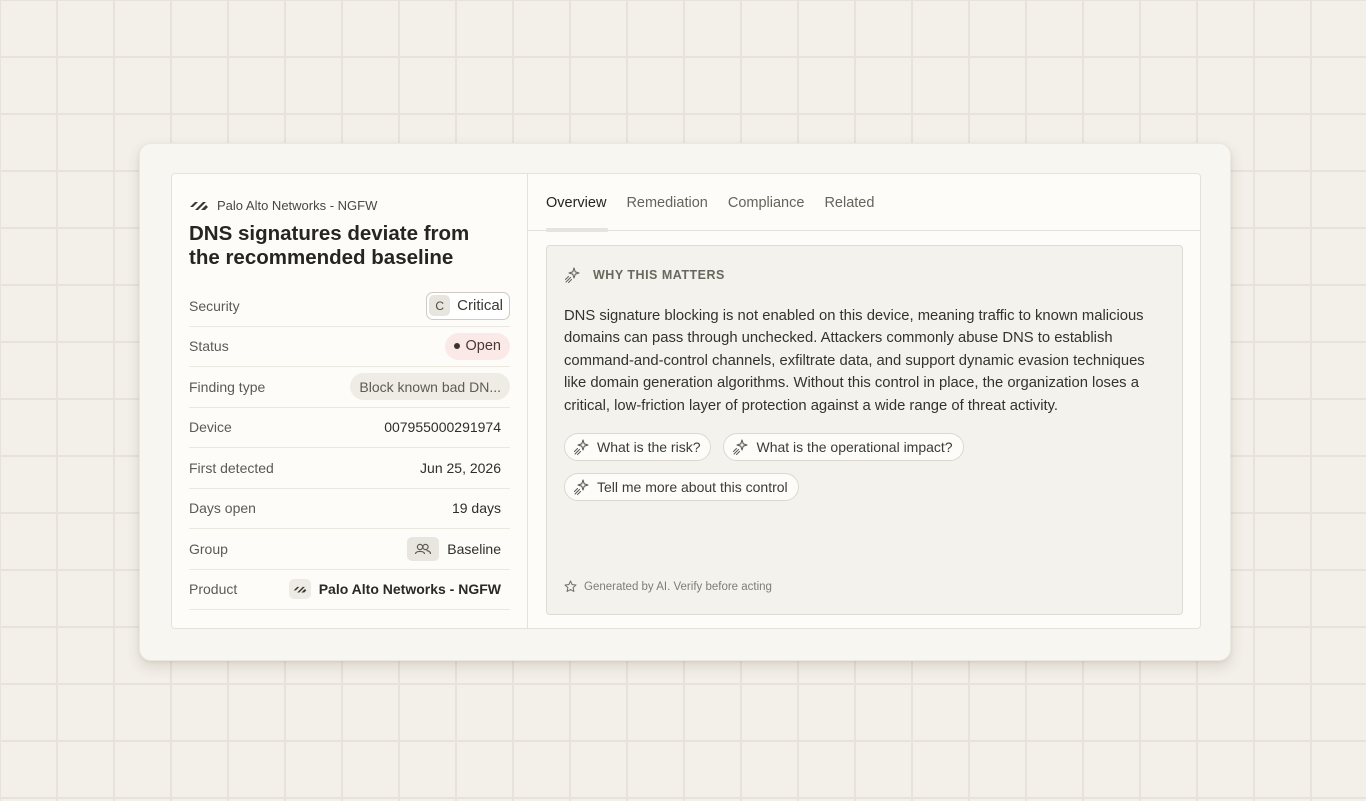 Image resolution: width=1366 pixels, height=801 pixels. What do you see at coordinates (474, 548) in the screenshot?
I see `group-name: Baseline` at bounding box center [474, 548].